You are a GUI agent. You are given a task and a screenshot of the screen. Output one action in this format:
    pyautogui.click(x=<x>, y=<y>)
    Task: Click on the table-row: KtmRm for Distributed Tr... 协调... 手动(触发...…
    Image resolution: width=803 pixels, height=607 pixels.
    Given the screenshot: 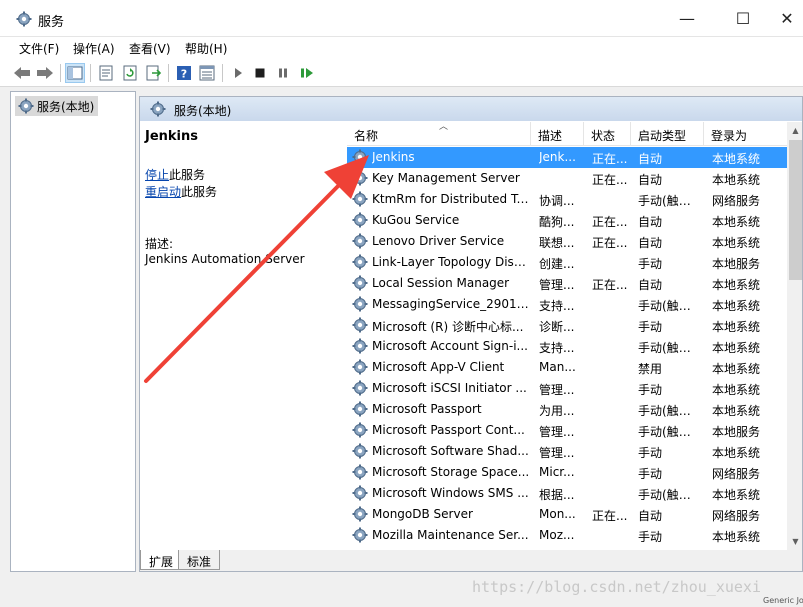 What is the action you would take?
    pyautogui.click(x=567, y=199)
    